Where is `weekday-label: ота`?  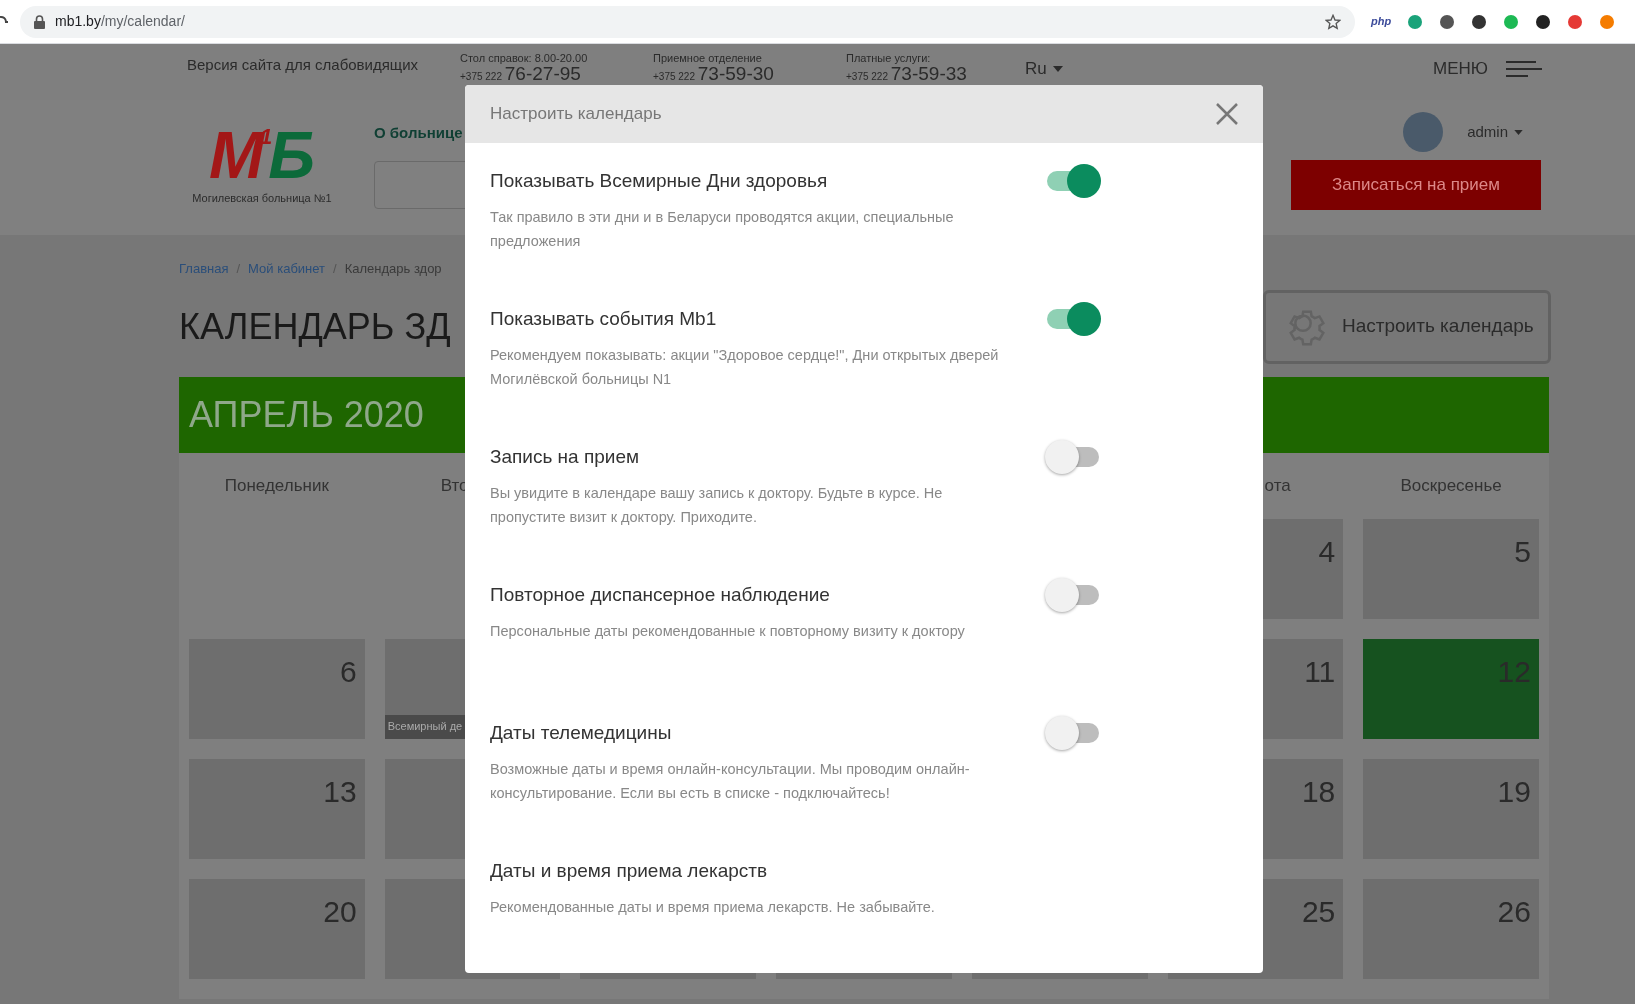 weekday-label: ота is located at coordinates (1277, 485).